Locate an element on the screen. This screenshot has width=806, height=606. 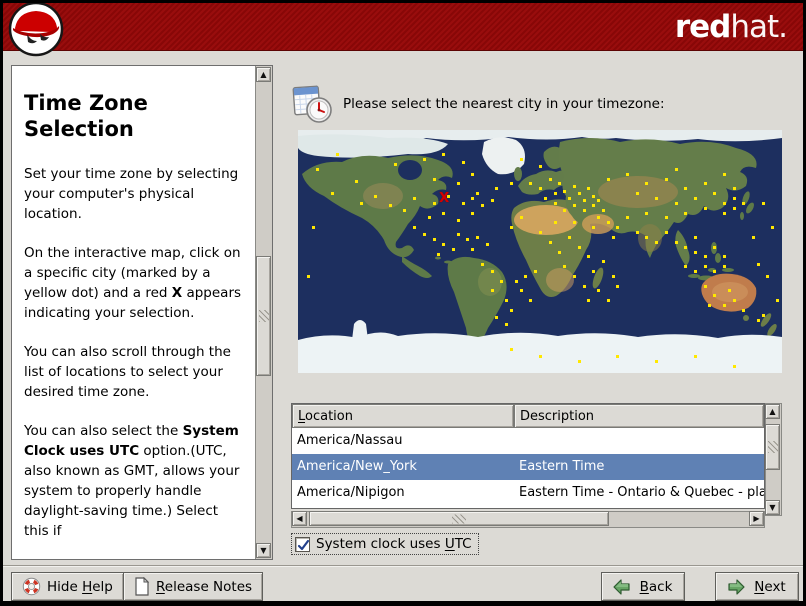
utc-checkbox is located at coordinates (302, 544).